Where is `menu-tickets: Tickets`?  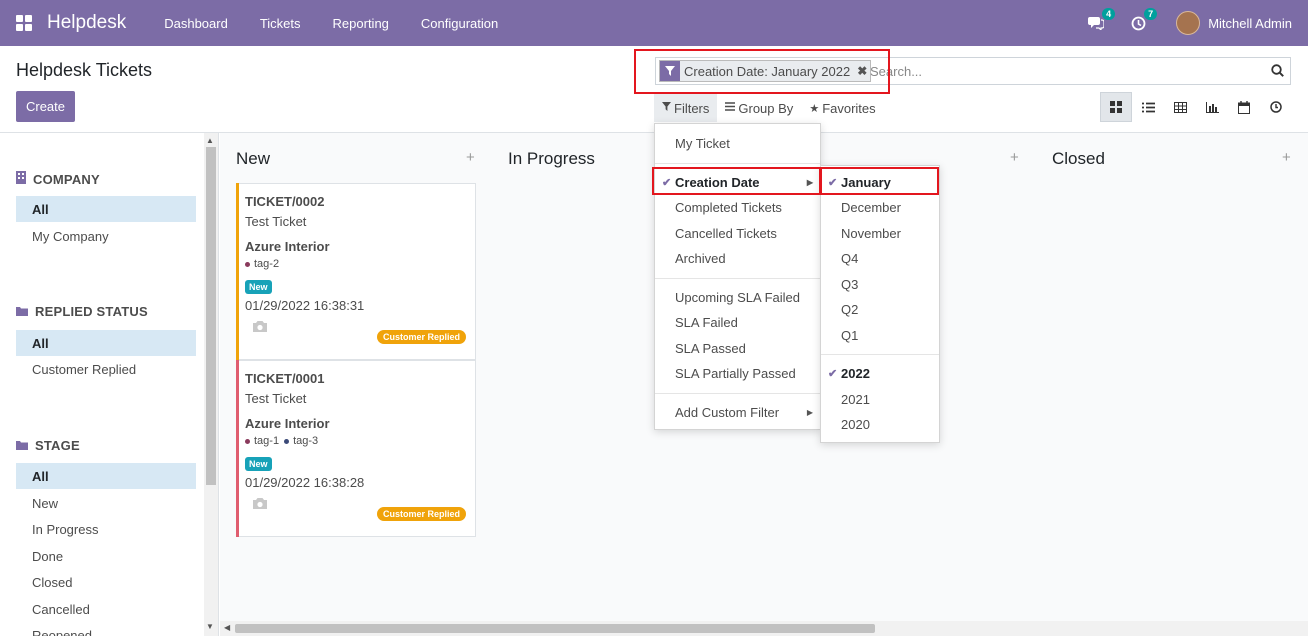 menu-tickets: Tickets is located at coordinates (280, 23).